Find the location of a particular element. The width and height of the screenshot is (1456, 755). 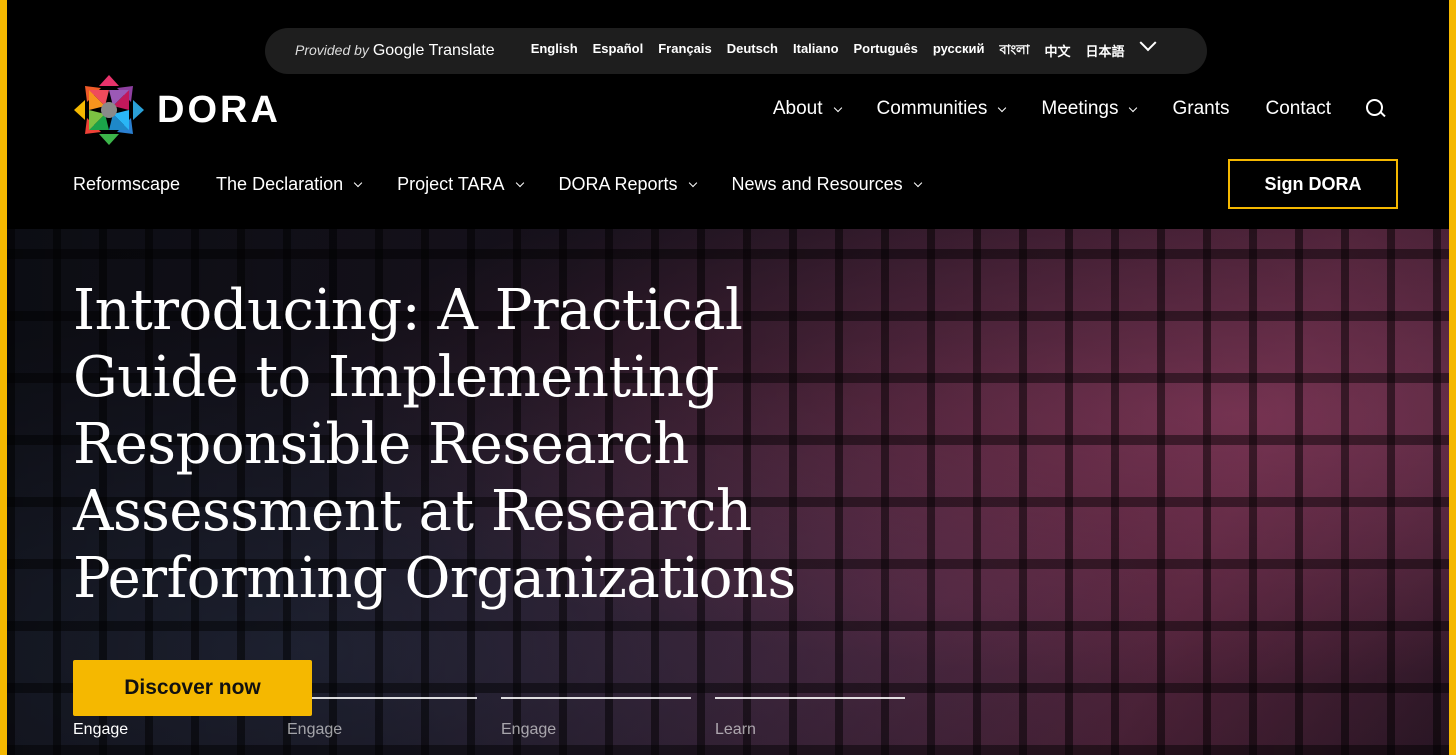

nav-meetings: Meetings is located at coordinates (1089, 109).